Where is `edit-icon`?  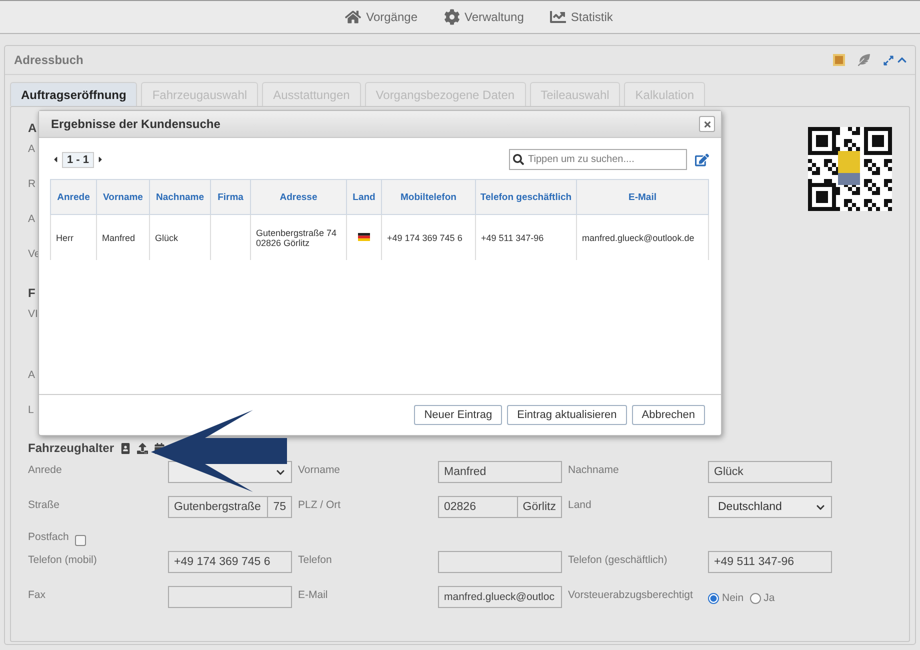 edit-icon is located at coordinates (702, 159).